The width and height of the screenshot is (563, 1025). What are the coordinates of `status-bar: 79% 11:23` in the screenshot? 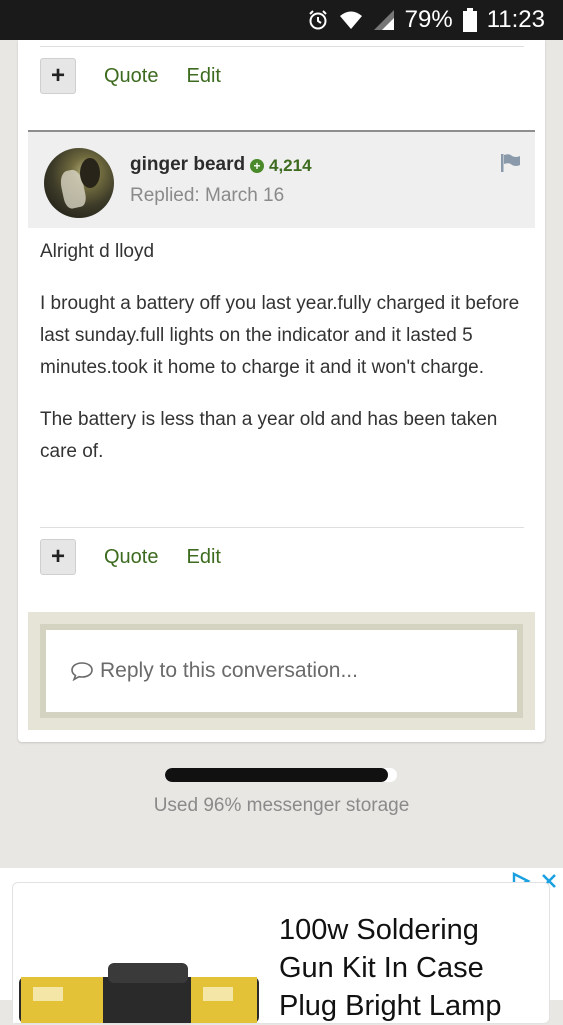 It's located at (281, 20).